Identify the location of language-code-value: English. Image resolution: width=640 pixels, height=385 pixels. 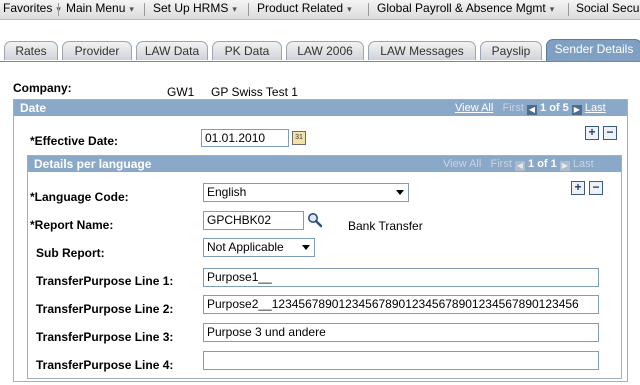
(227, 192).